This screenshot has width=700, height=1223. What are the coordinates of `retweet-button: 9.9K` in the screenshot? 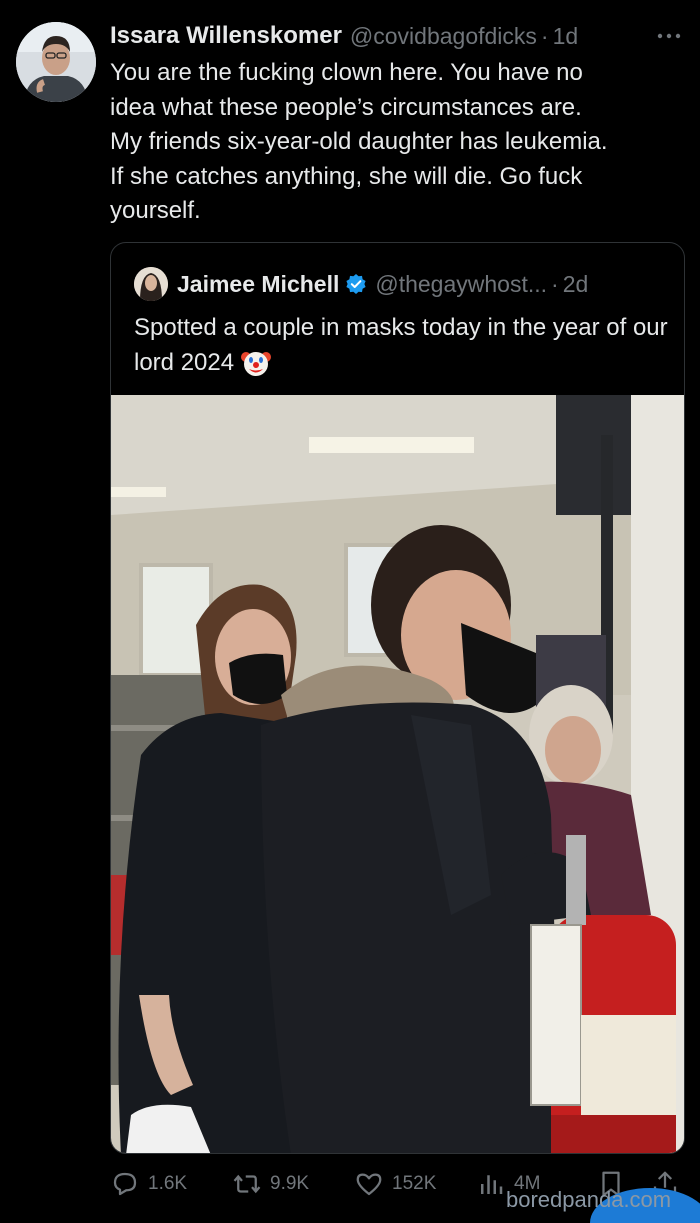 It's located at (270, 1184).